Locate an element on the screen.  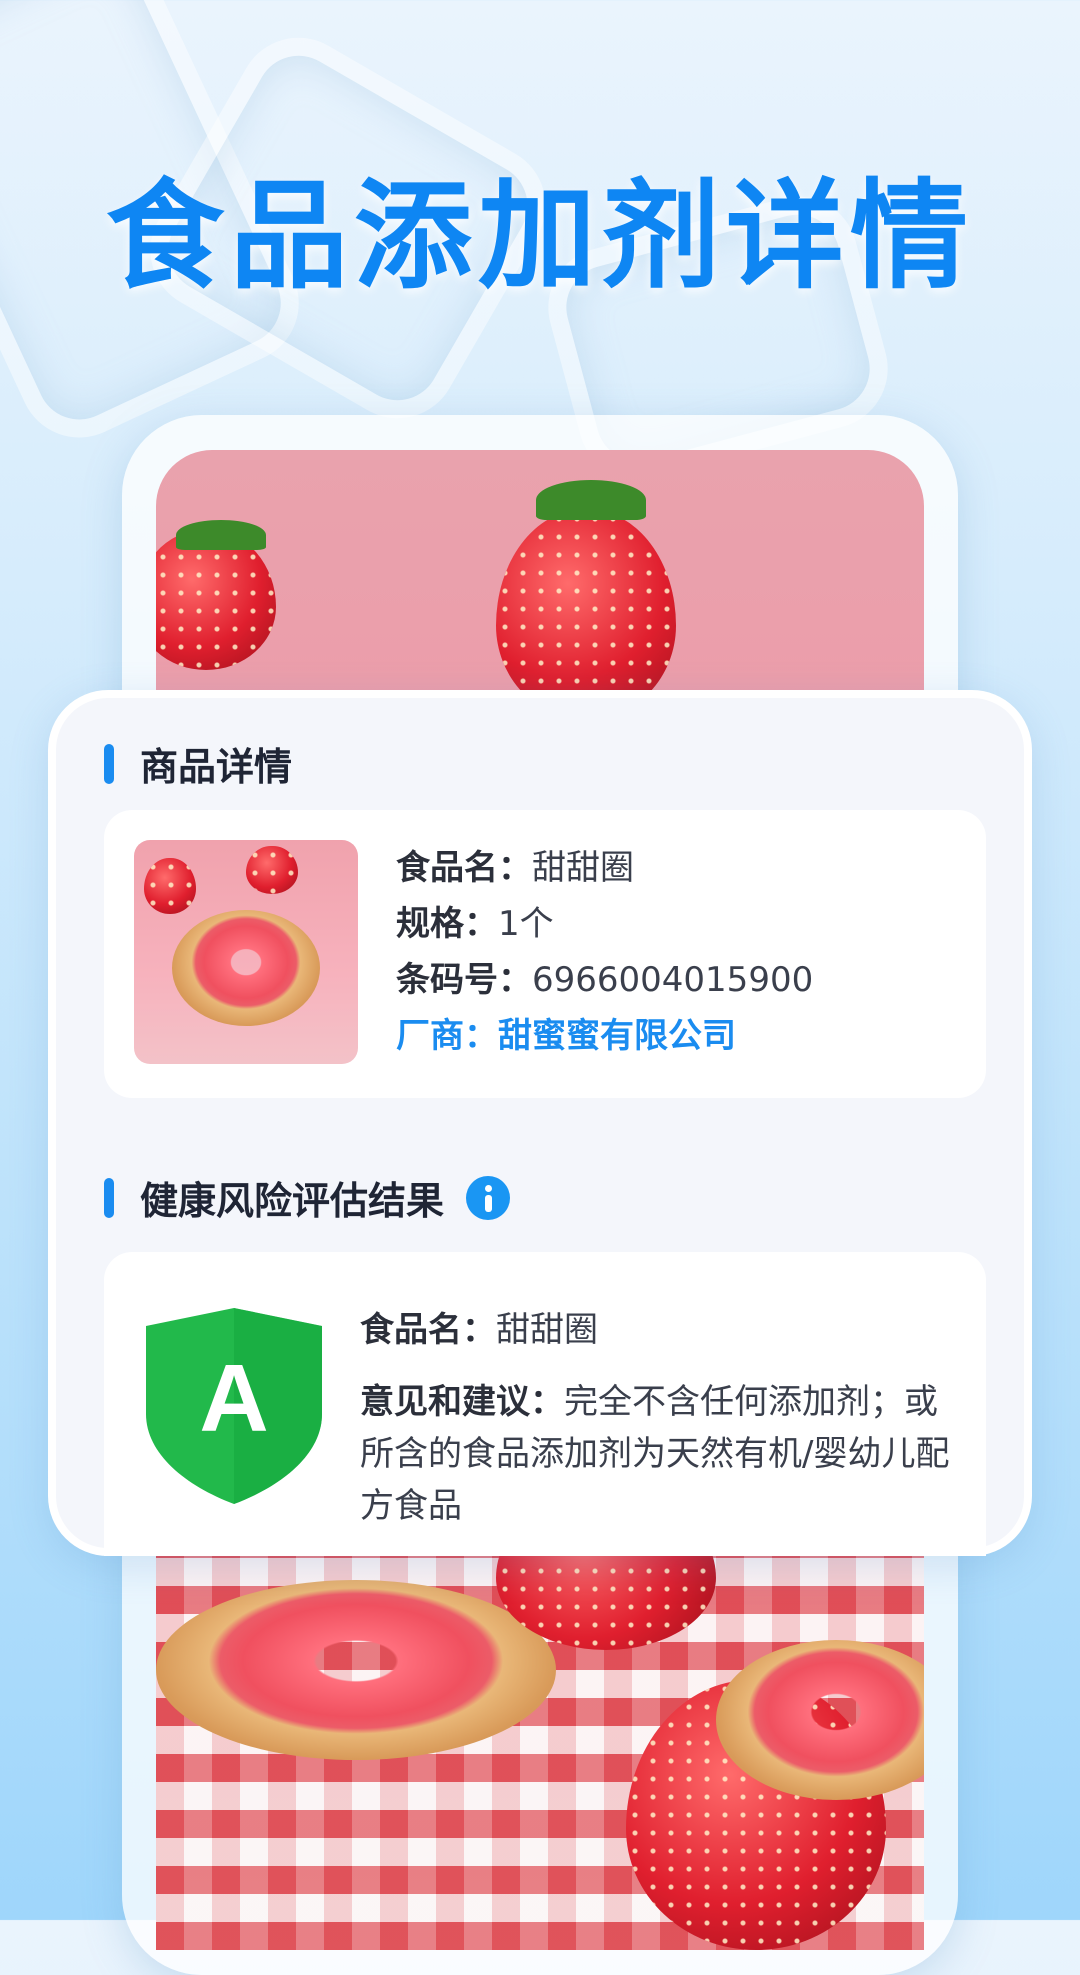
spec-value: 1个 is located at coordinates (526, 924).